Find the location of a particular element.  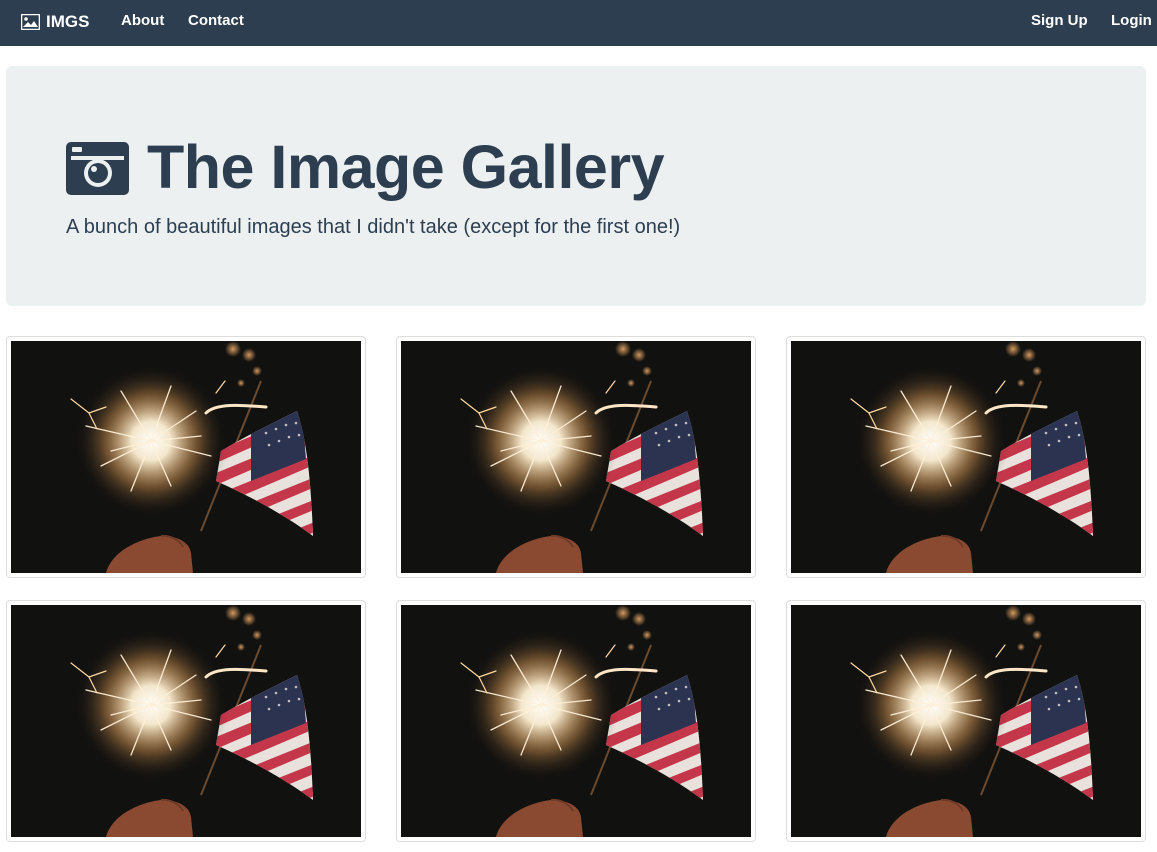

nav-link-sign-up: Sign Up is located at coordinates (1059, 21).